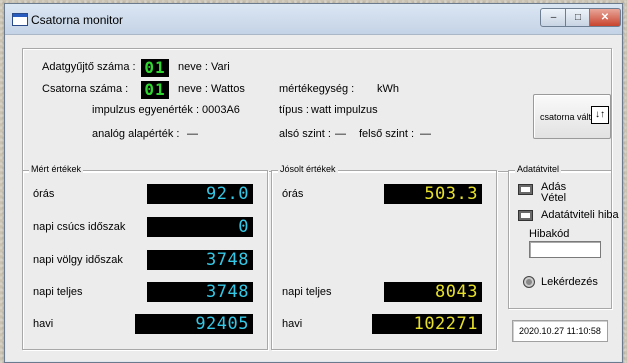 The width and height of the screenshot is (627, 363). Describe the element at coordinates (56, 169) in the screenshot. I see `measured-values-title: Mért értékek` at that location.